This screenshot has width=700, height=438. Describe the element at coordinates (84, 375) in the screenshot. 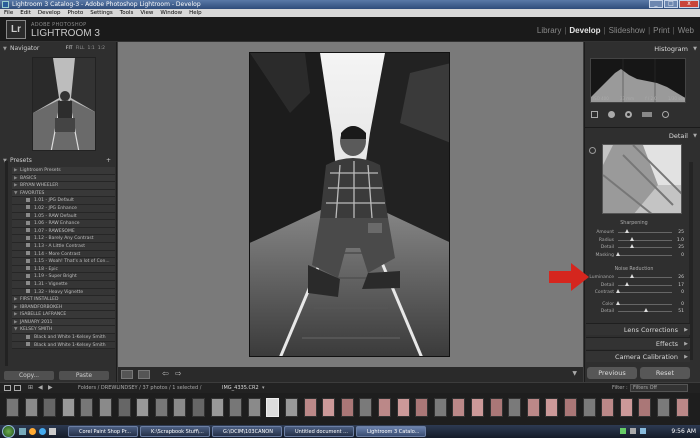

I see `paste-button: Paste` at that location.